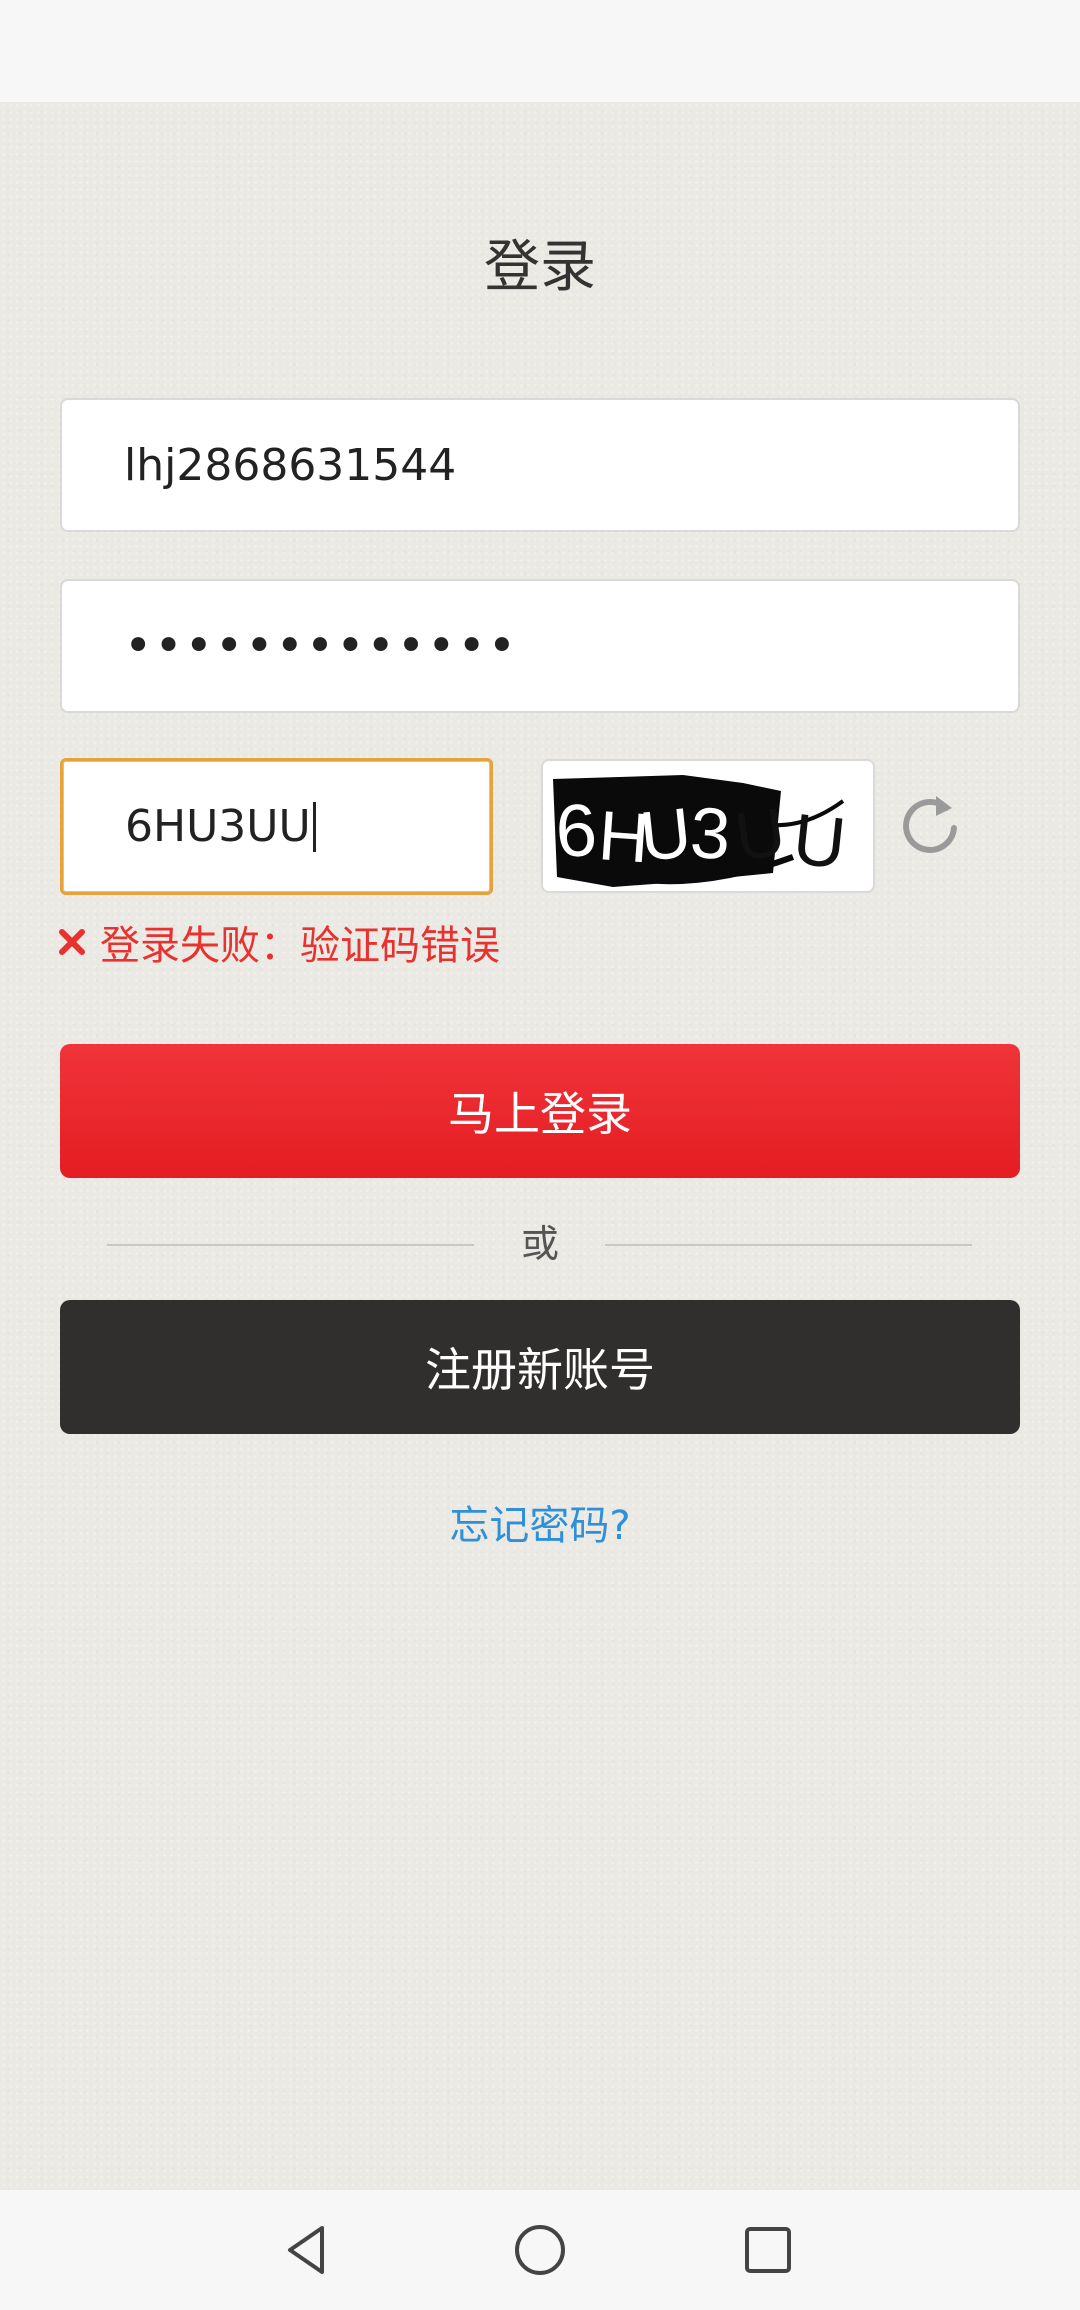 This screenshot has height=2310, width=1080. What do you see at coordinates (788, 1245) in the screenshot?
I see `divider-right` at bounding box center [788, 1245].